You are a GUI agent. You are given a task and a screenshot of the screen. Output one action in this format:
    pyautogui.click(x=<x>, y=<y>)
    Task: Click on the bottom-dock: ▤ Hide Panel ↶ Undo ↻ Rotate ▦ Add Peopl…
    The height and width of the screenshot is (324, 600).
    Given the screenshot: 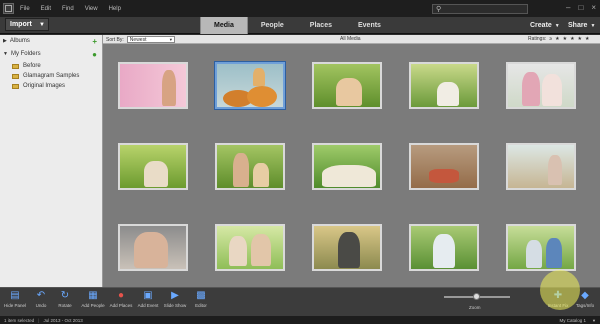 What is the action you would take?
    pyautogui.click(x=300, y=301)
    